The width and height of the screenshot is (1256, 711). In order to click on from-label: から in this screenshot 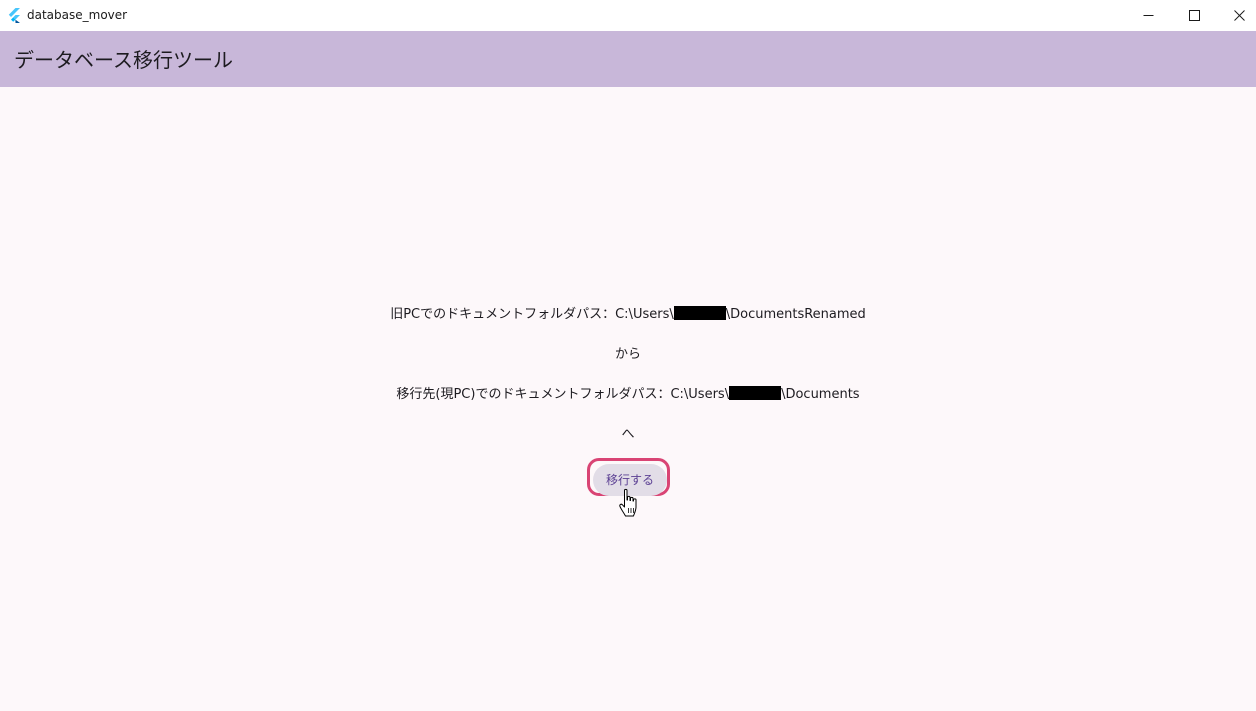, I will do `click(627, 354)`.